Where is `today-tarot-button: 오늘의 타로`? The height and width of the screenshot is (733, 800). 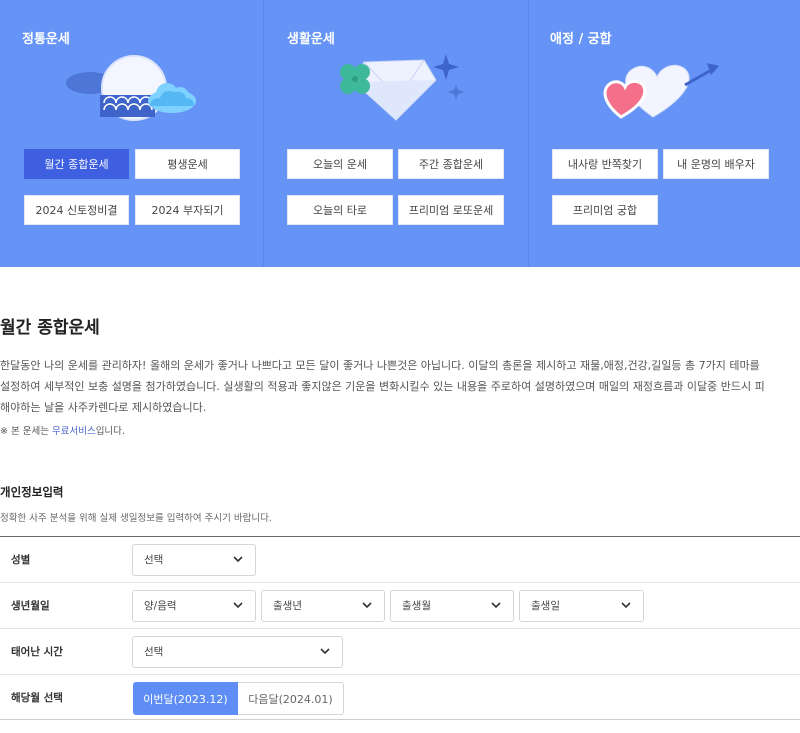
today-tarot-button: 오늘의 타로 is located at coordinates (340, 210).